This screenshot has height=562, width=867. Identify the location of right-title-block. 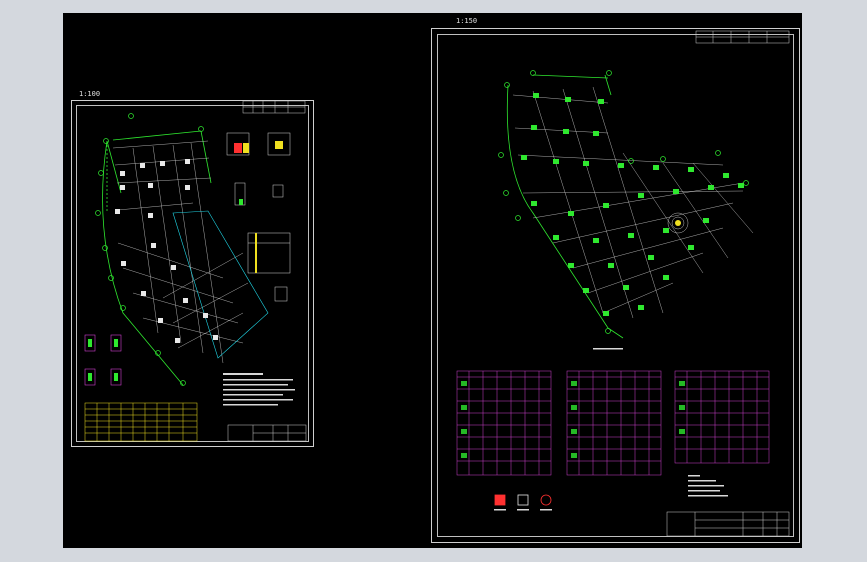
(728, 524).